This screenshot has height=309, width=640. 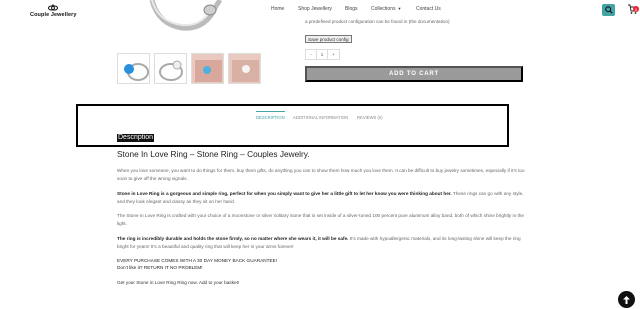 What do you see at coordinates (53, 7) in the screenshot?
I see `ring-logo-icon` at bounding box center [53, 7].